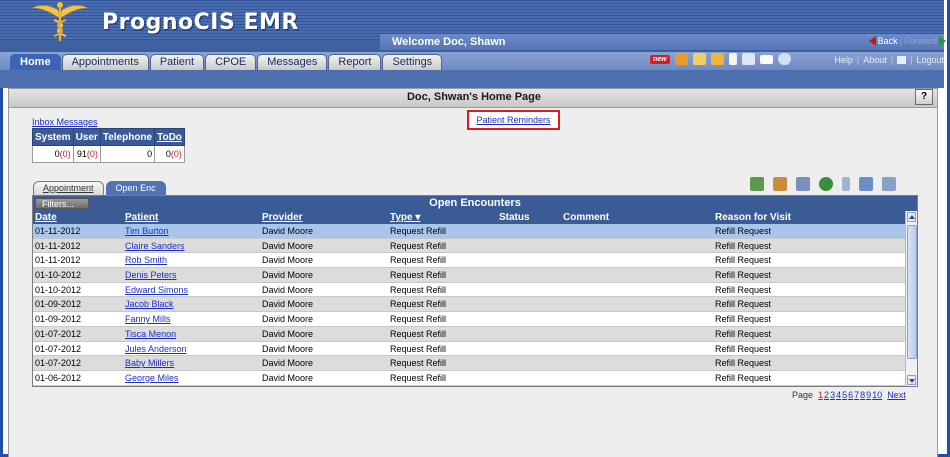 Image resolution: width=950 pixels, height=457 pixels. Describe the element at coordinates (60, 21) in the screenshot. I see `caduceus-logo-icon` at that location.